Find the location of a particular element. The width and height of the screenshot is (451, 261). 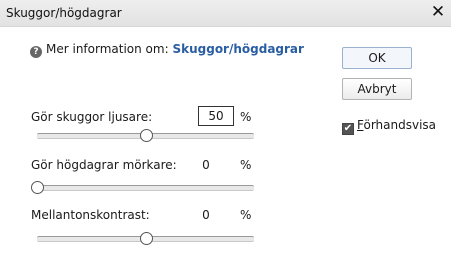

midtone-contrast-unit: % is located at coordinates (246, 215).